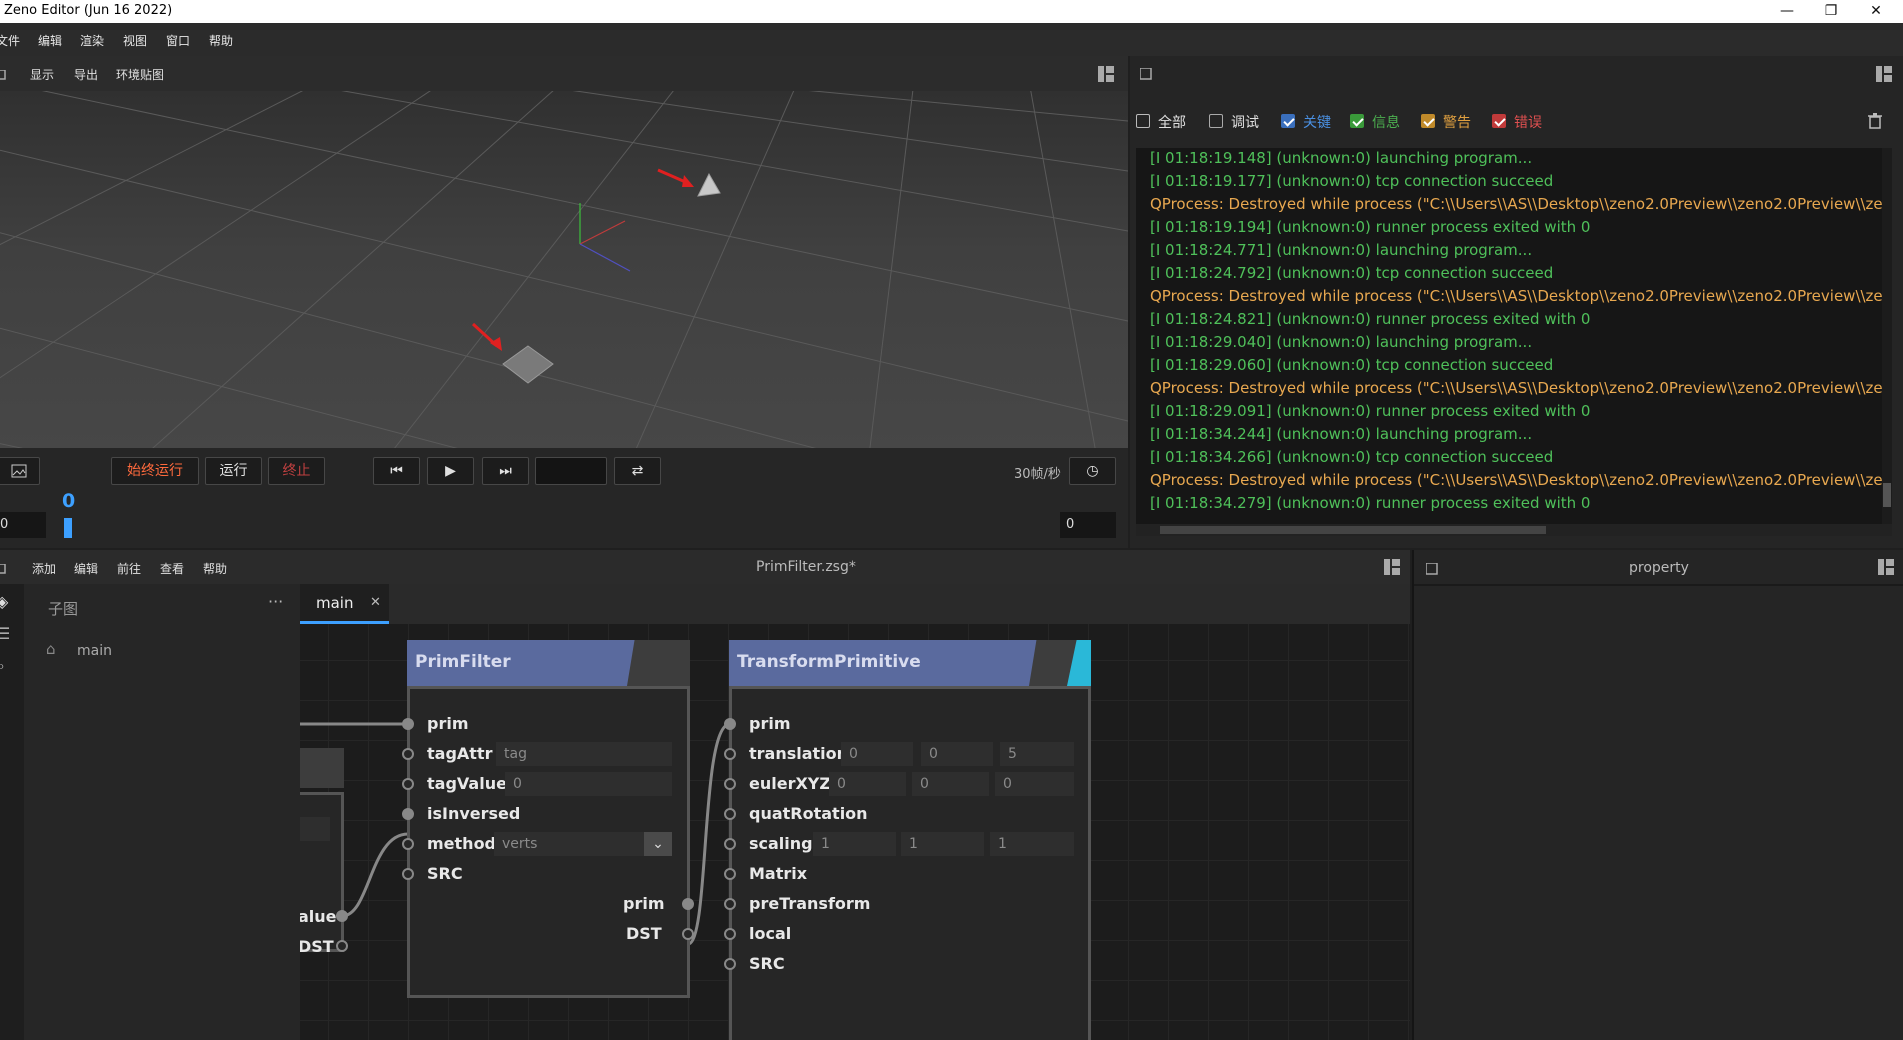  I want to click on tab-main: main ✕, so click(344, 604).